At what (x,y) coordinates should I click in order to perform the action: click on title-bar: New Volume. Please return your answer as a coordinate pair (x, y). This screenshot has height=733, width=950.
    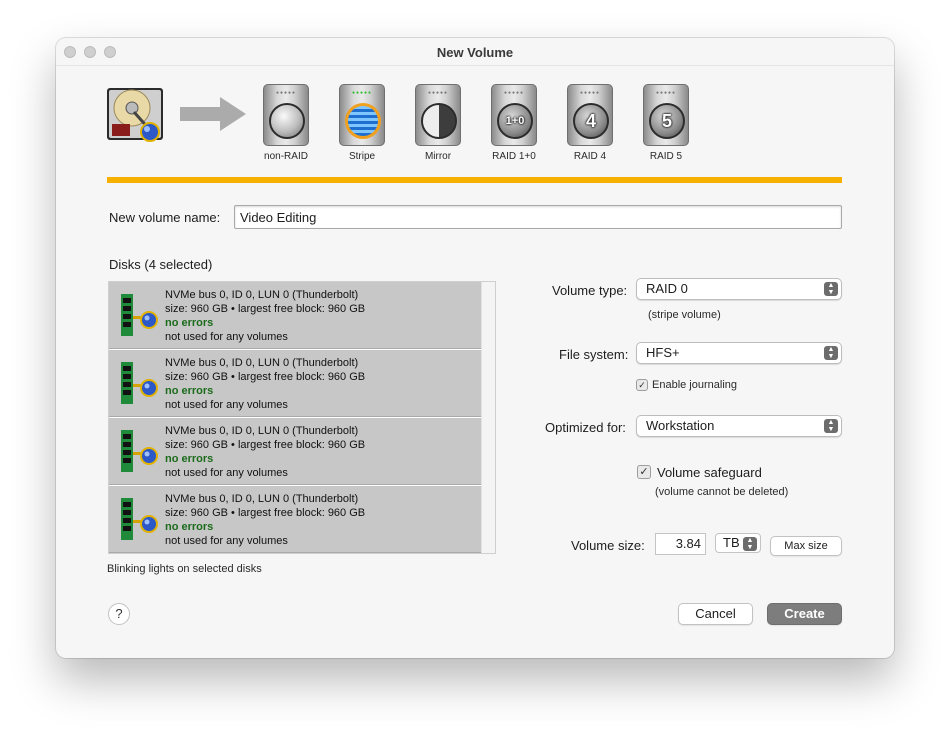
    Looking at the image, I should click on (475, 52).